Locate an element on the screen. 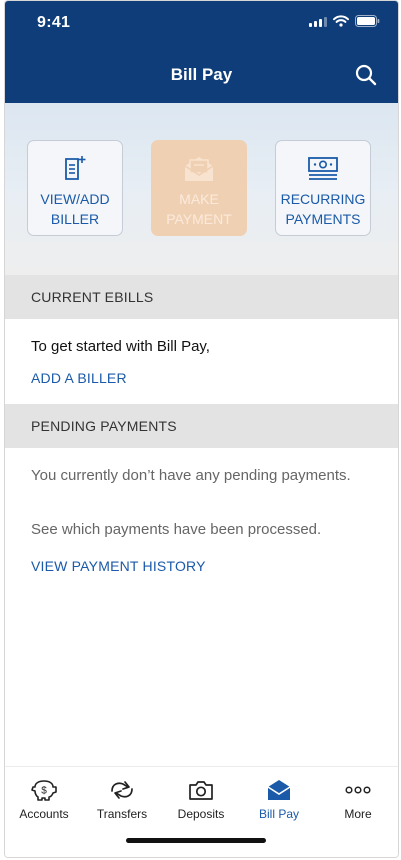 This screenshot has width=401, height=860. camera-icon is located at coordinates (201, 790).